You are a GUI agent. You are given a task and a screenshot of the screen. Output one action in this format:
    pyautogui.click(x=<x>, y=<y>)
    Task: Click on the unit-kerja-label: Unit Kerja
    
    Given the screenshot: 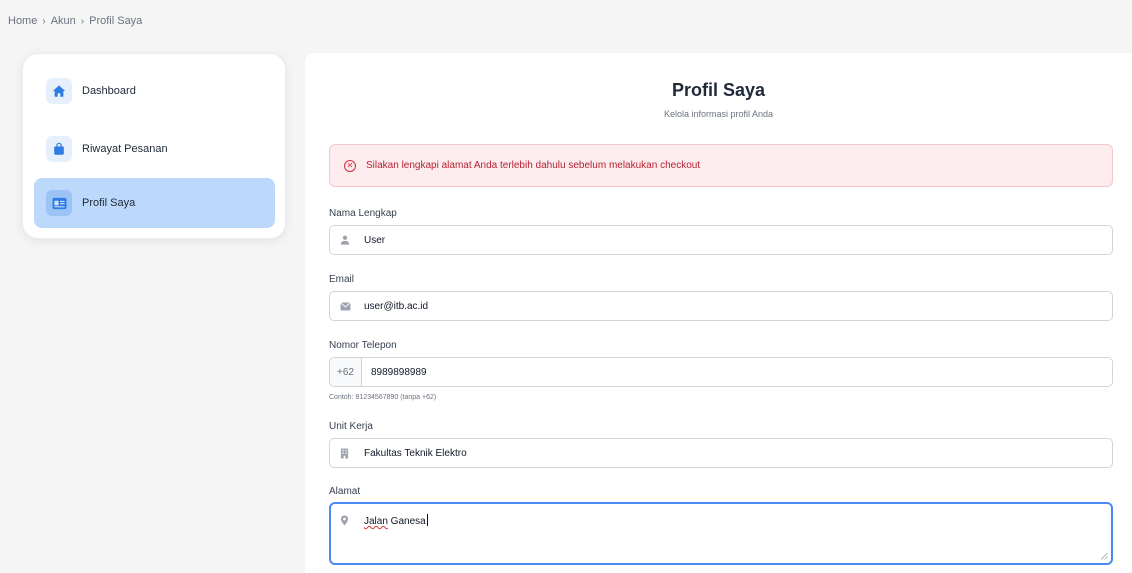 What is the action you would take?
    pyautogui.click(x=351, y=426)
    